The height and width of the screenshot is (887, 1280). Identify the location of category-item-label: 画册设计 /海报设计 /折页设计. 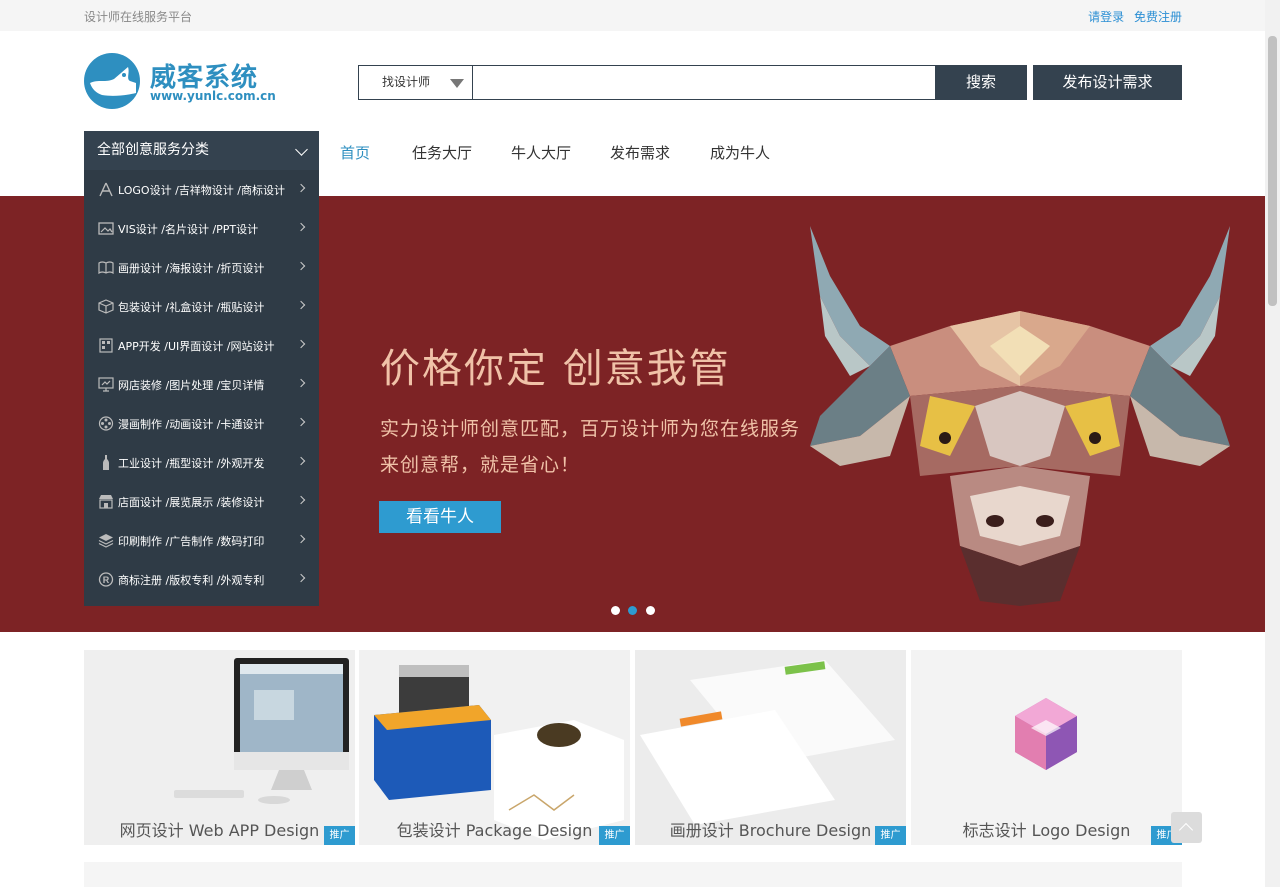
(191, 268).